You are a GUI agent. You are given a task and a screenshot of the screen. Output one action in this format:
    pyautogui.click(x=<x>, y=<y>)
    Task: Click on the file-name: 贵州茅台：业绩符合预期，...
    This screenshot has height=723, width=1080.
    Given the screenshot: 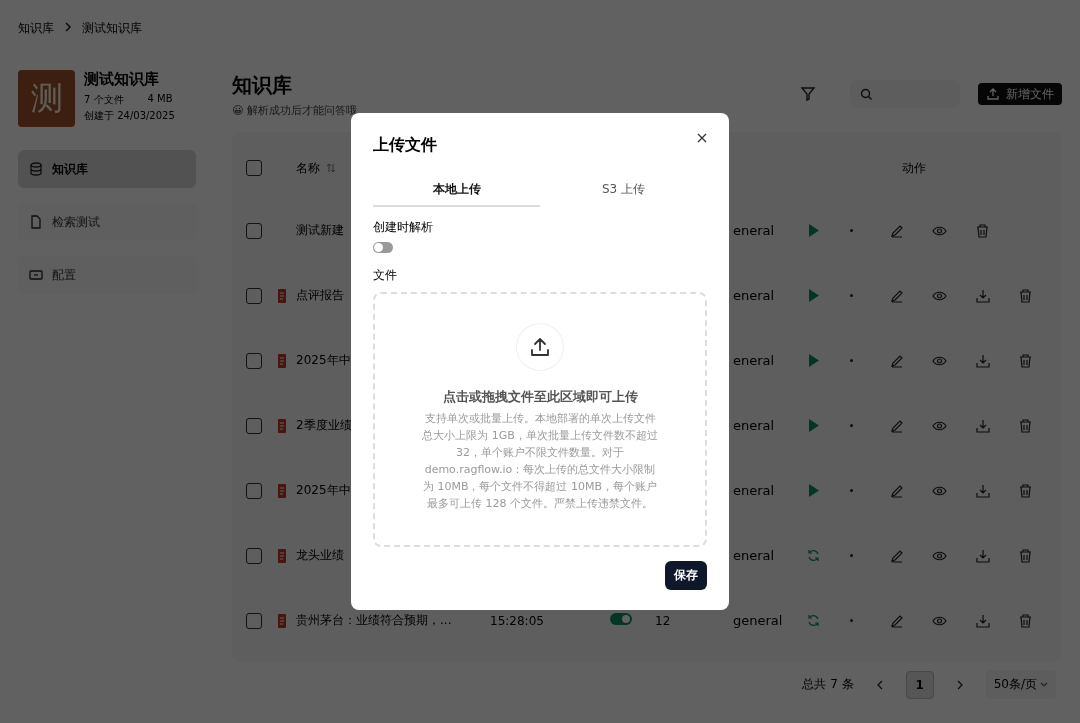 What is the action you would take?
    pyautogui.click(x=393, y=620)
    